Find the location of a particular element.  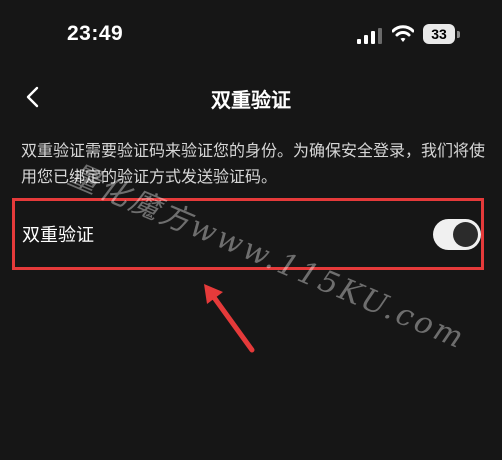

back-button is located at coordinates (33, 97).